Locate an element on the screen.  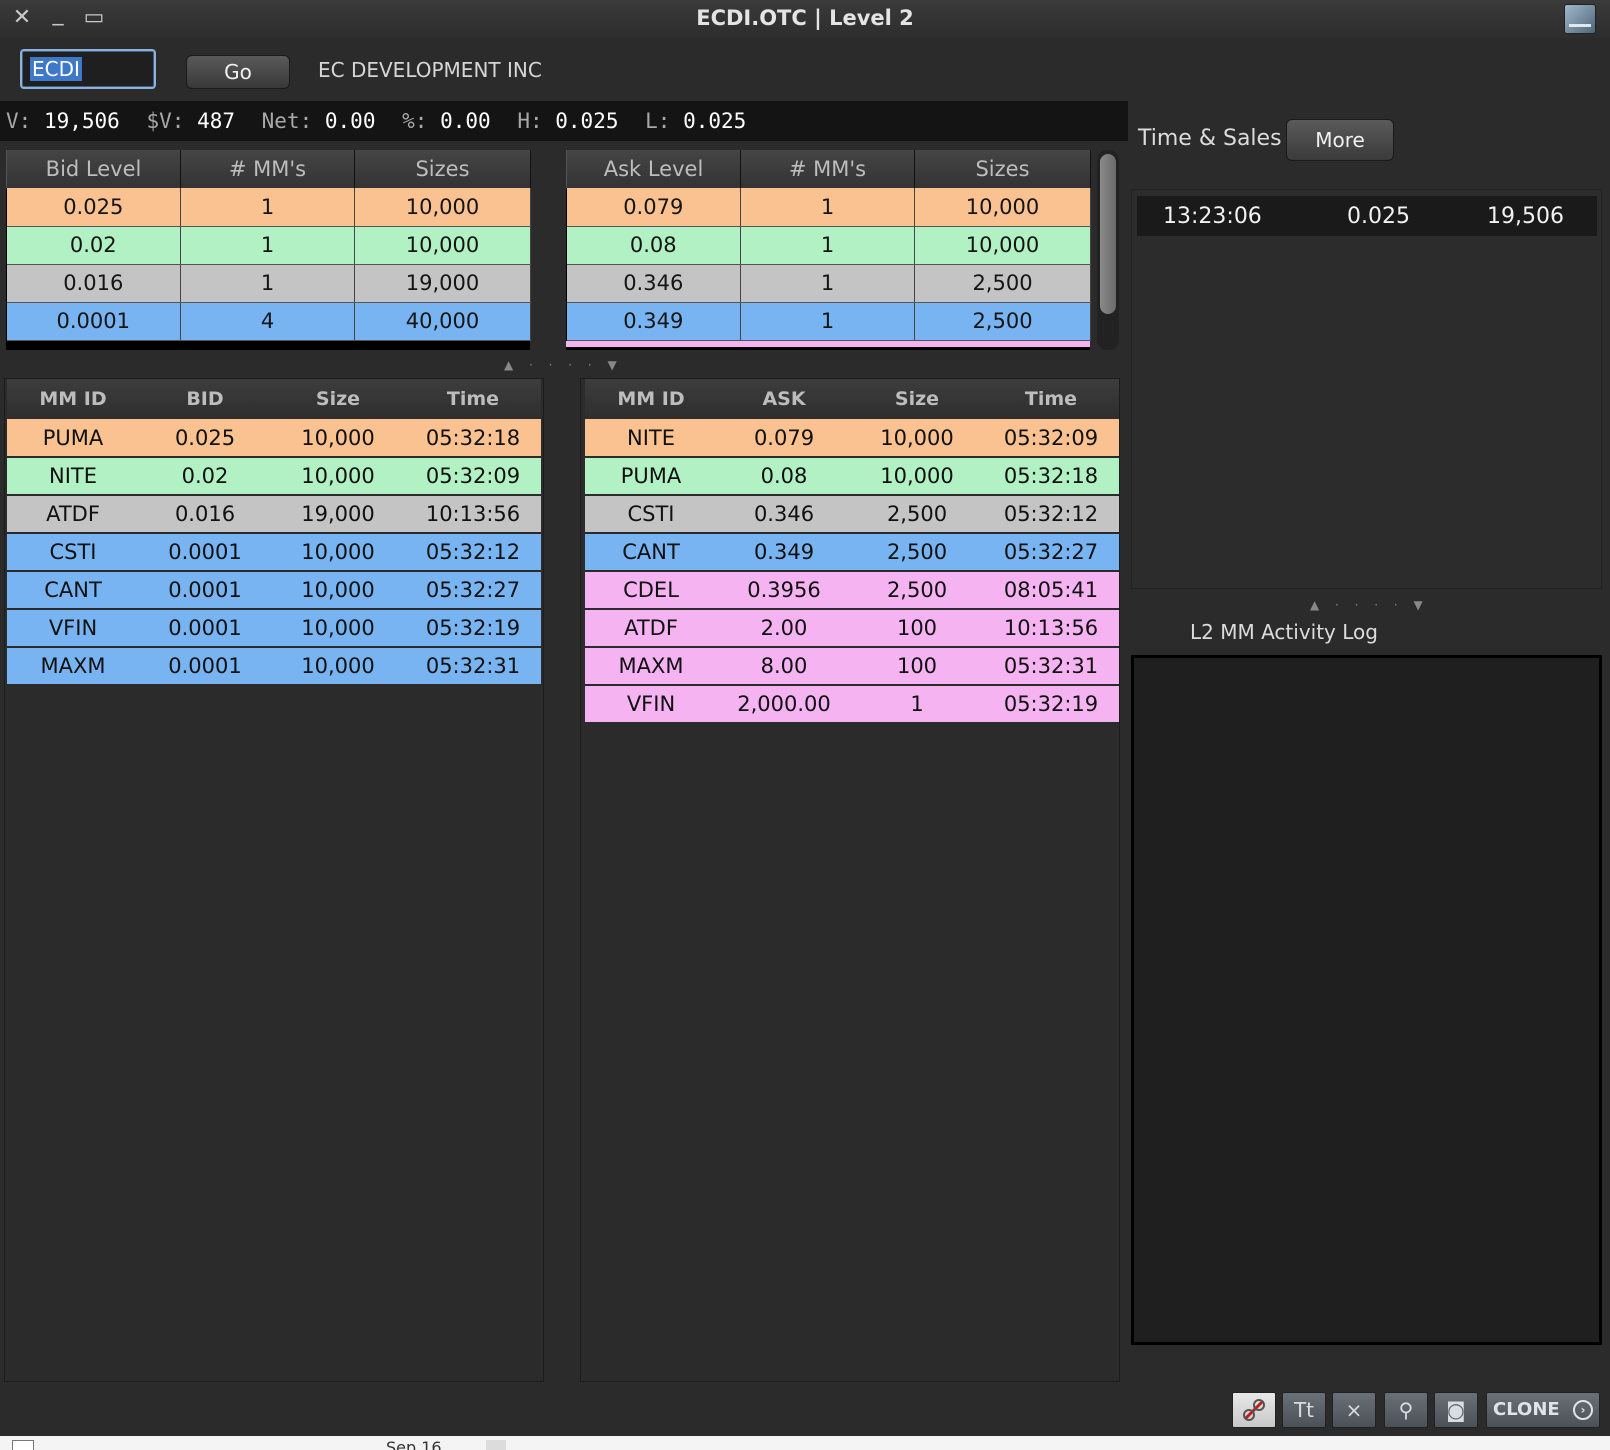
mm-time: 05:32:19 is located at coordinates (473, 628).